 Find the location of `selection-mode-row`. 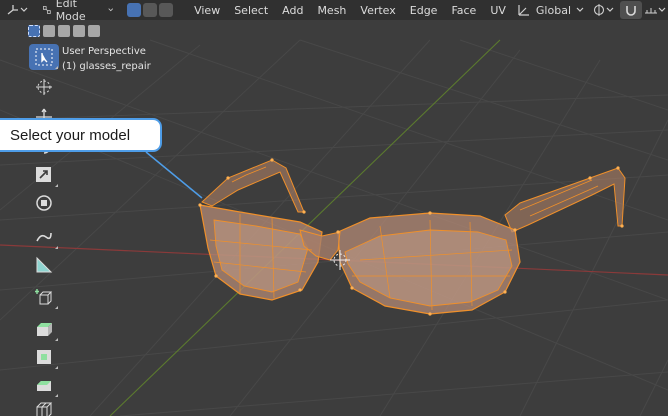

selection-mode-row is located at coordinates (65, 31).